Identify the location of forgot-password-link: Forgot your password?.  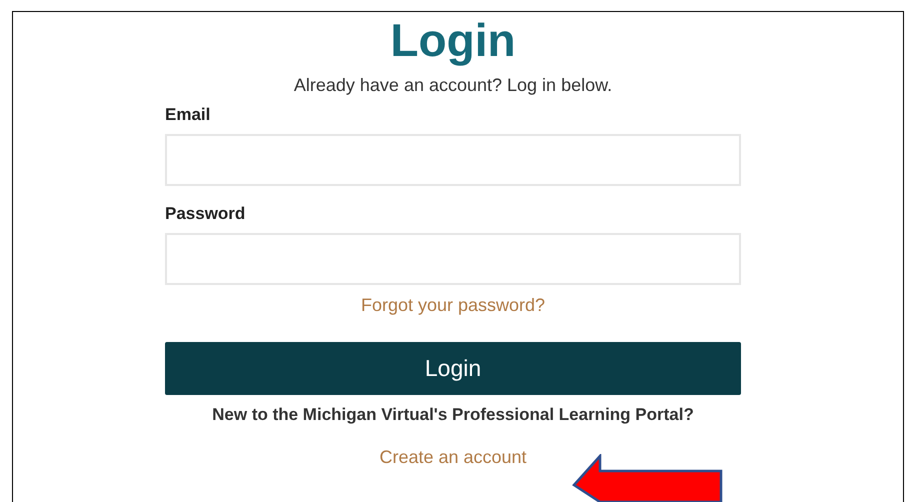
(453, 305).